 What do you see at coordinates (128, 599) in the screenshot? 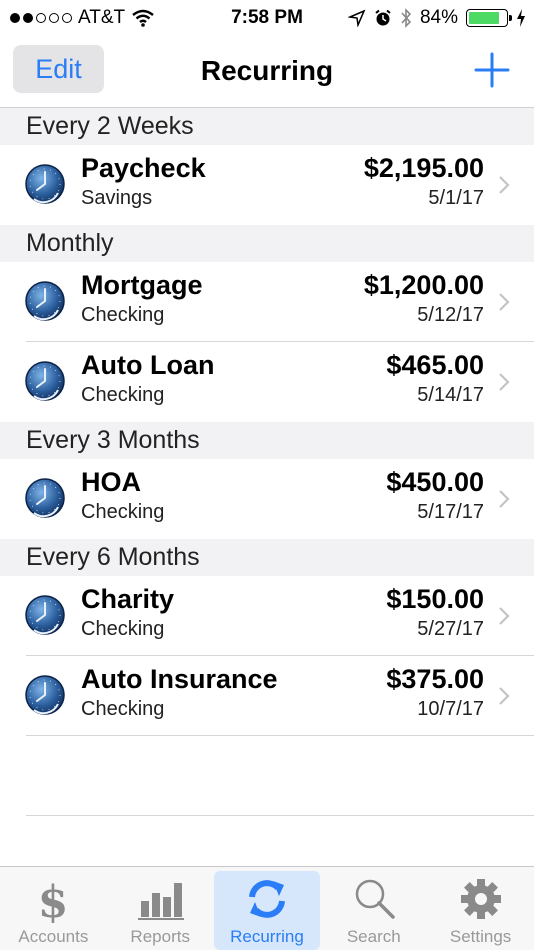
I see `item-name: Charity` at bounding box center [128, 599].